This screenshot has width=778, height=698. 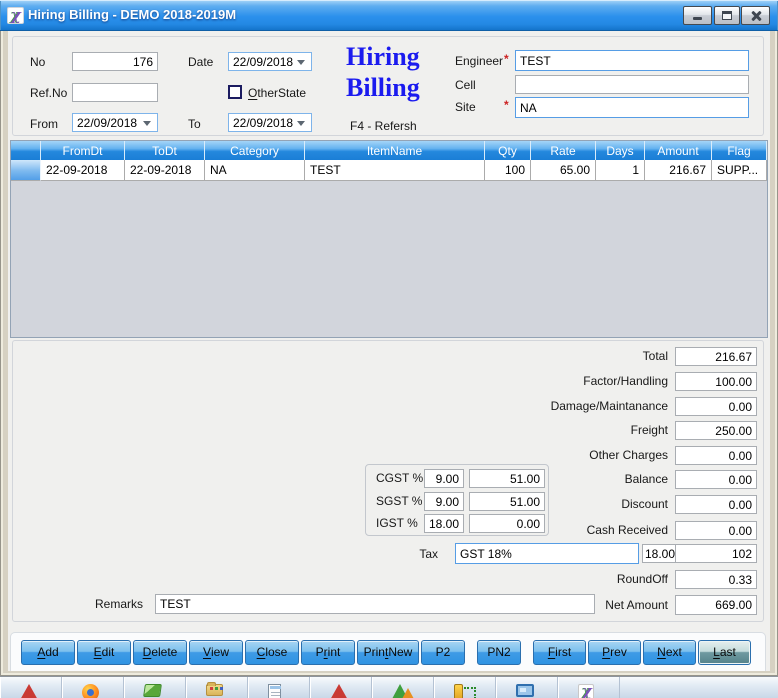 I want to click on tax-selected-value: GST 18%, so click(x=486, y=553).